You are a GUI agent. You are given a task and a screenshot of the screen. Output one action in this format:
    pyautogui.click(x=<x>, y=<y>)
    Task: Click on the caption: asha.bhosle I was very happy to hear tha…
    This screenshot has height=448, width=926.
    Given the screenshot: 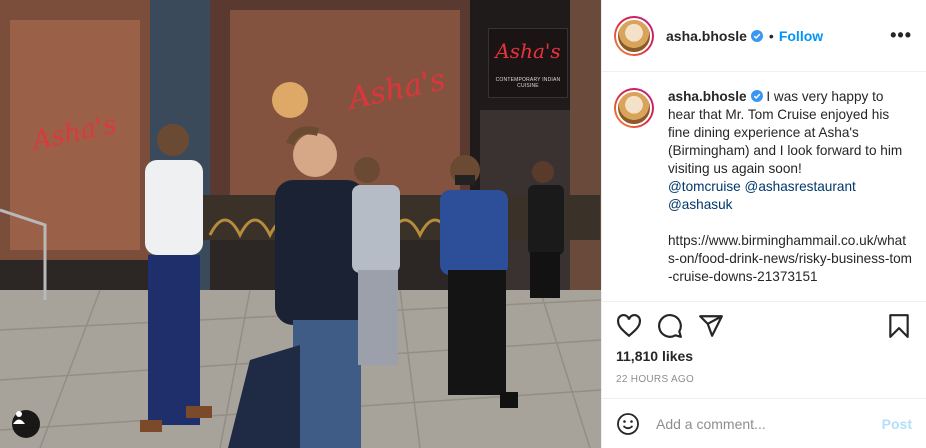 What is the action you would take?
    pyautogui.click(x=790, y=194)
    